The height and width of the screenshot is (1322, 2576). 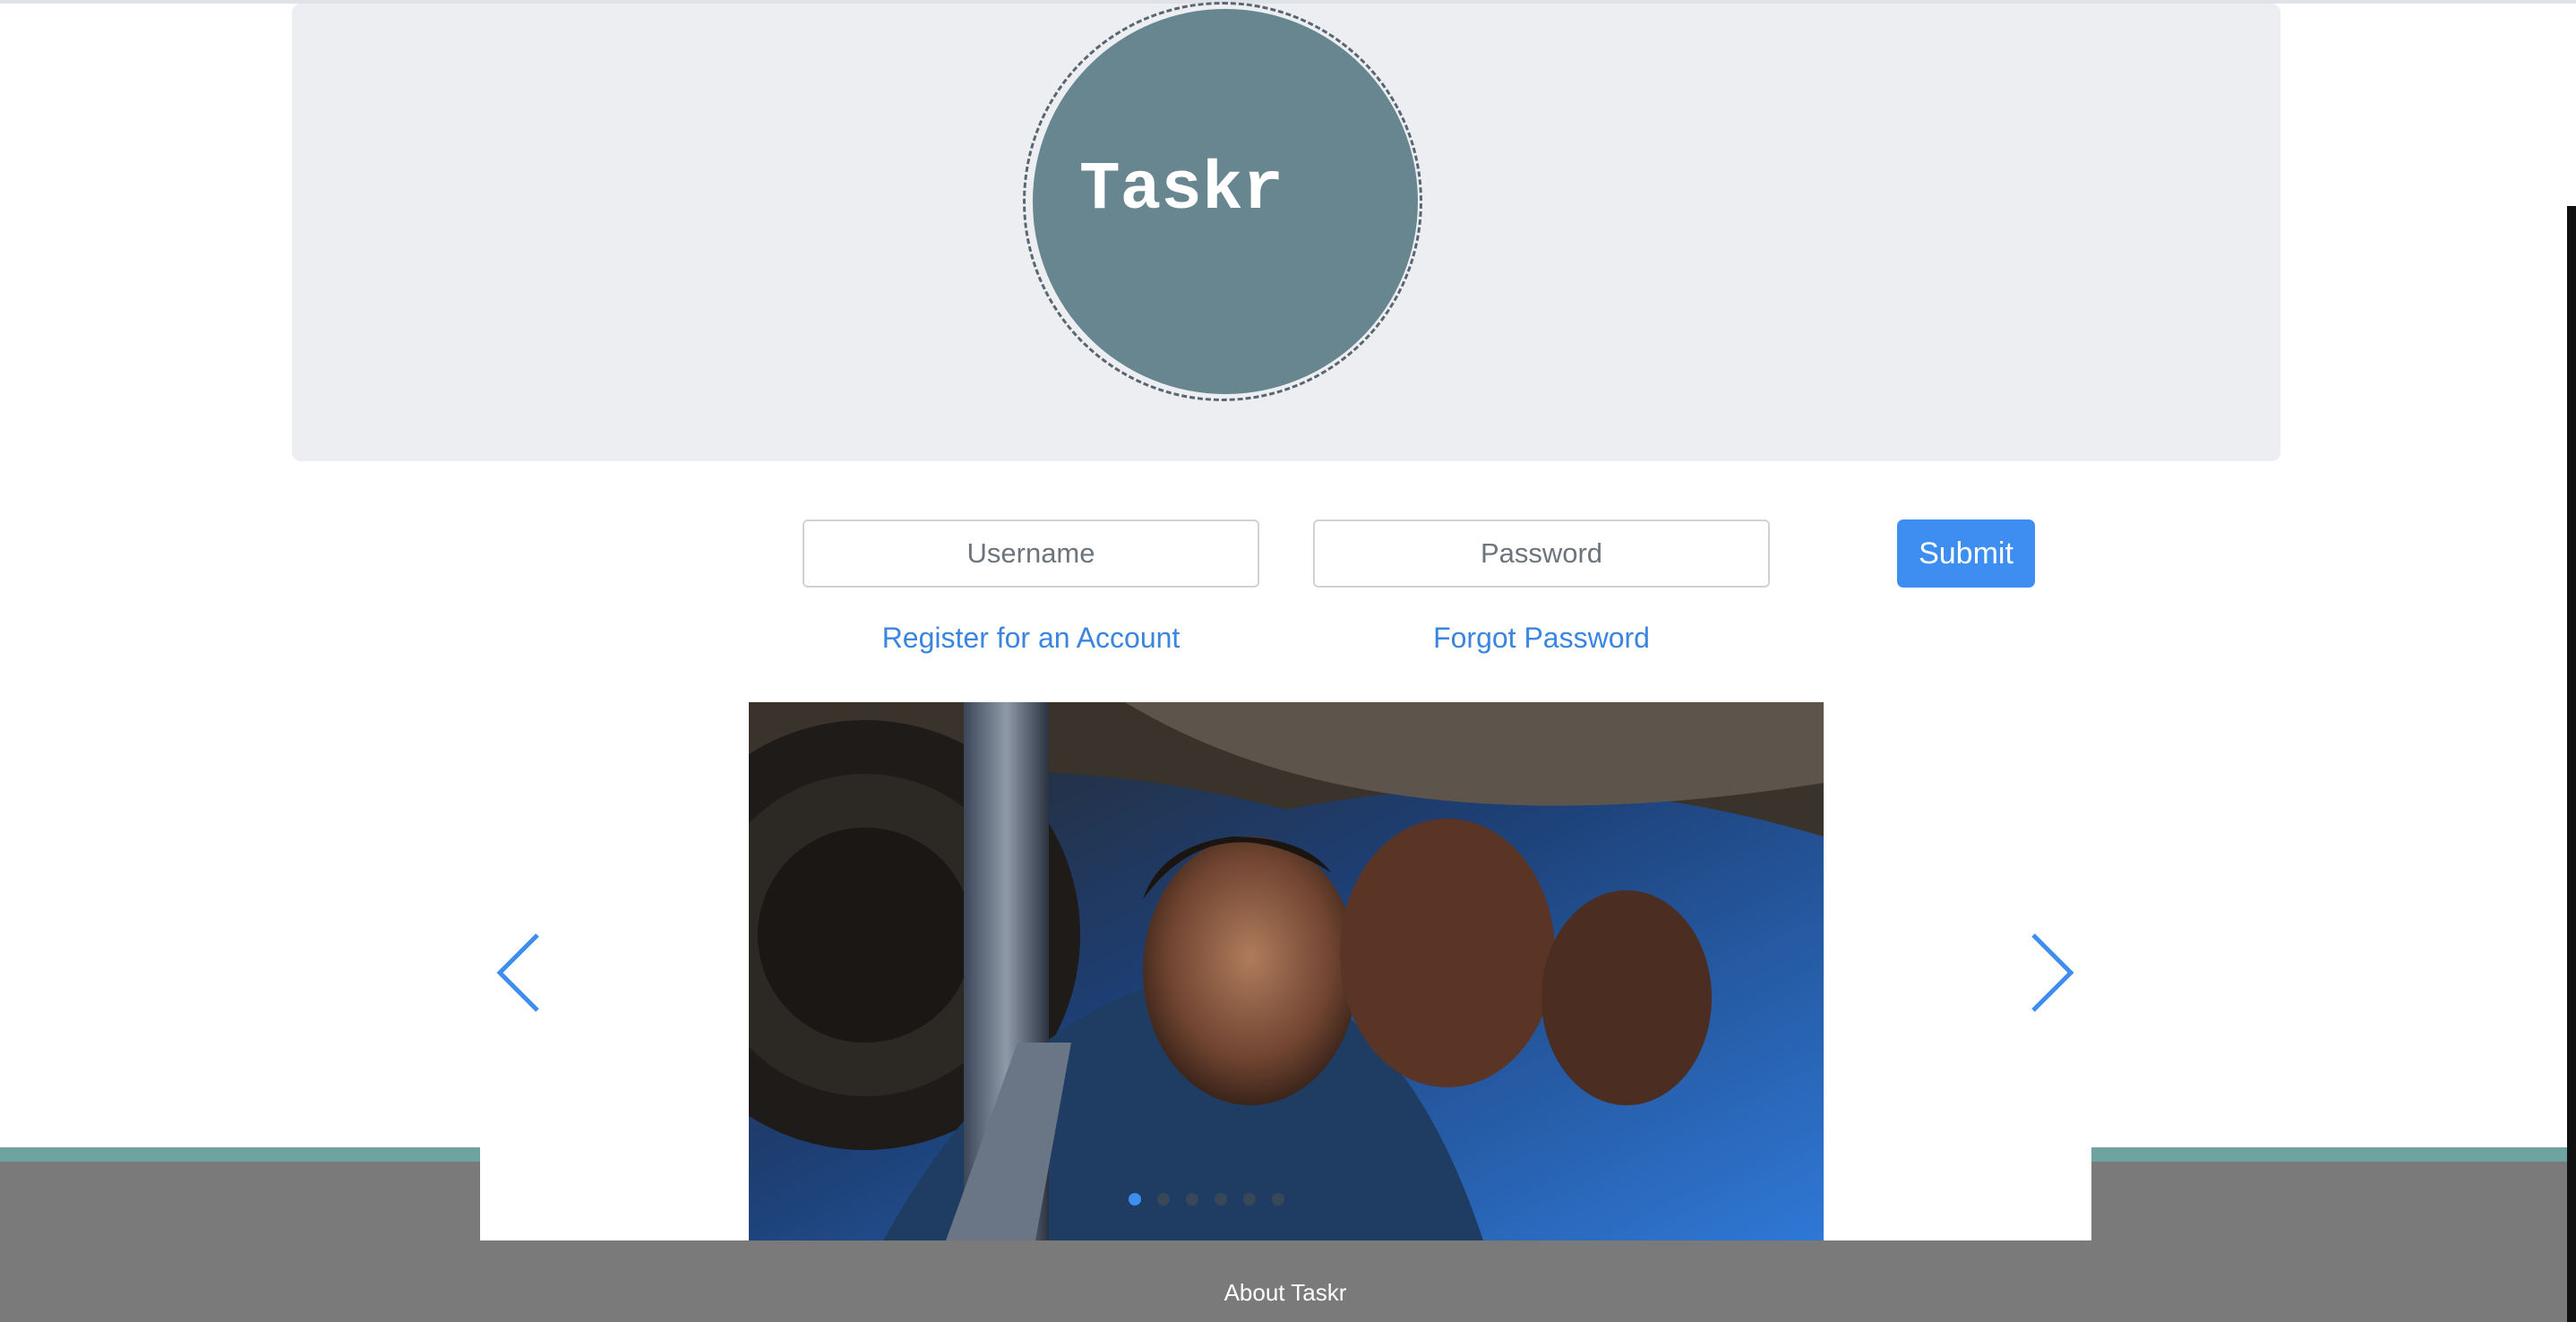 What do you see at coordinates (1541, 638) in the screenshot?
I see `forgot-password-link: Forgot Password` at bounding box center [1541, 638].